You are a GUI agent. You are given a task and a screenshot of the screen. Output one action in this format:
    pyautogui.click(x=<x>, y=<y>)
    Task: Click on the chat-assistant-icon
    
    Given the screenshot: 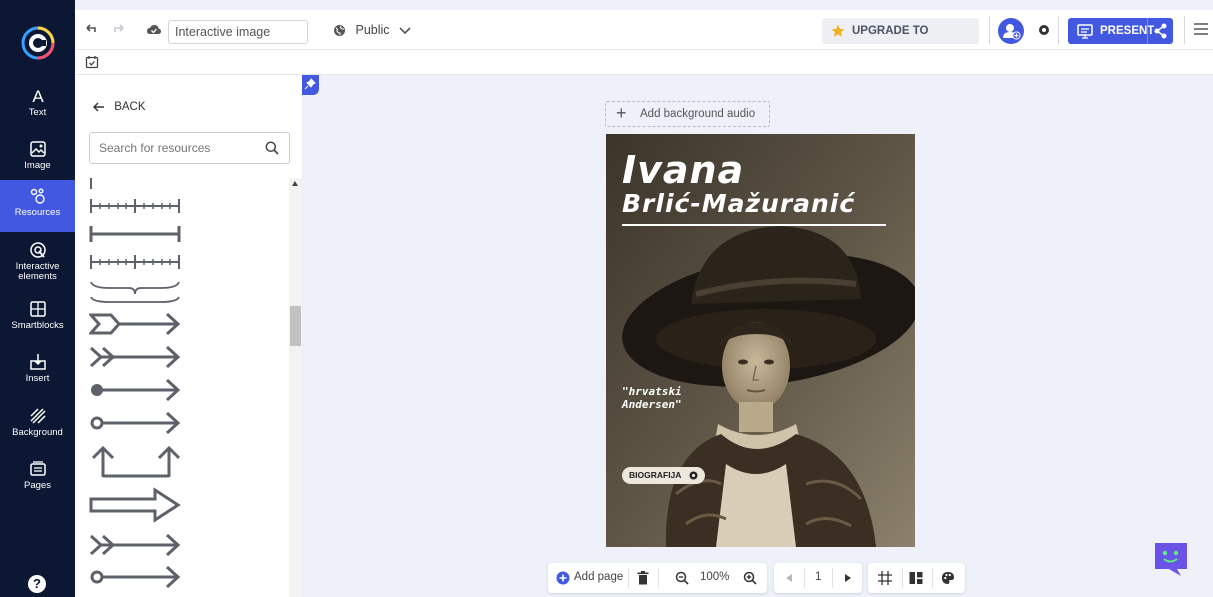 What is the action you would take?
    pyautogui.click(x=1171, y=559)
    